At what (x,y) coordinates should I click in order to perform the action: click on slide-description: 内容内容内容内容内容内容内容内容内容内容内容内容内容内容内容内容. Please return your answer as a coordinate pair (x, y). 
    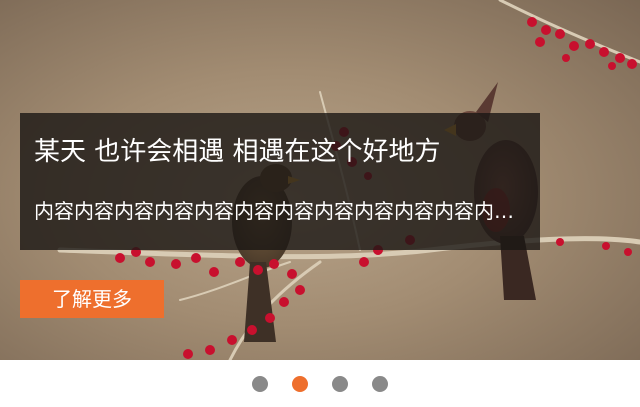
    Looking at the image, I should click on (274, 211).